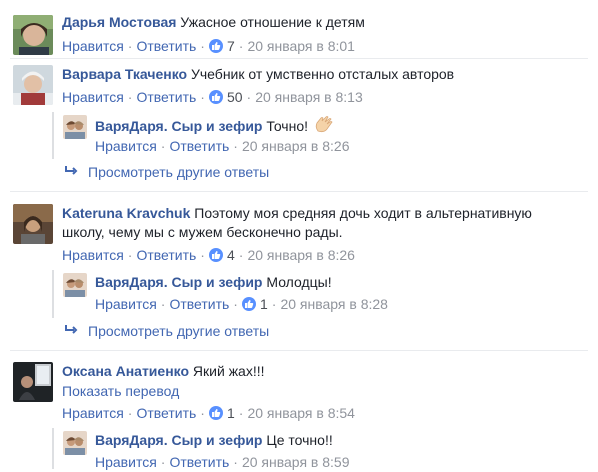  What do you see at coordinates (202, 232) in the screenshot?
I see `comment-body-continued: школу, чему мы с мужем бесконечно рады.` at bounding box center [202, 232].